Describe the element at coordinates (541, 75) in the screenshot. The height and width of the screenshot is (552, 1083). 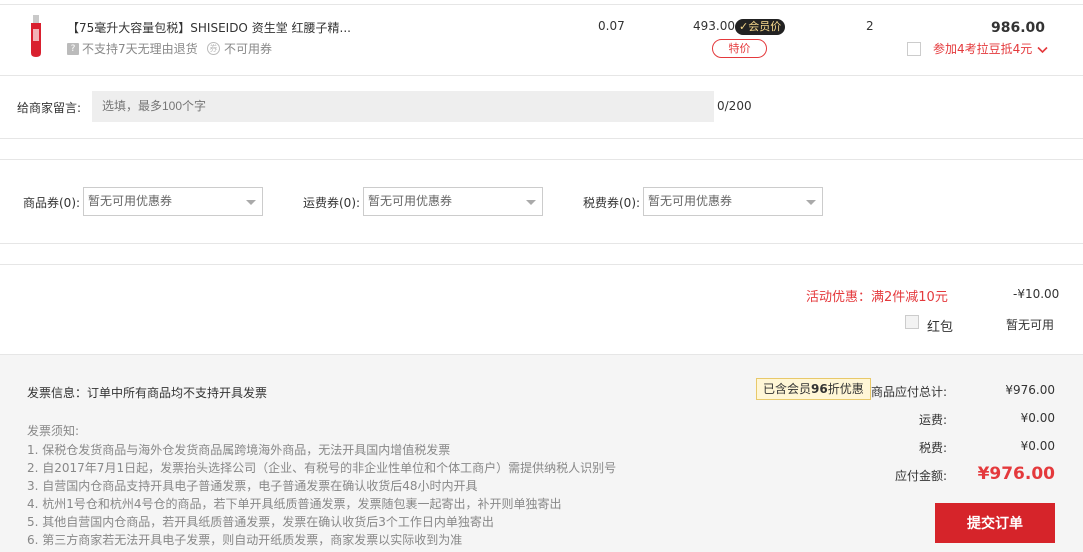
I see `product-divider` at that location.